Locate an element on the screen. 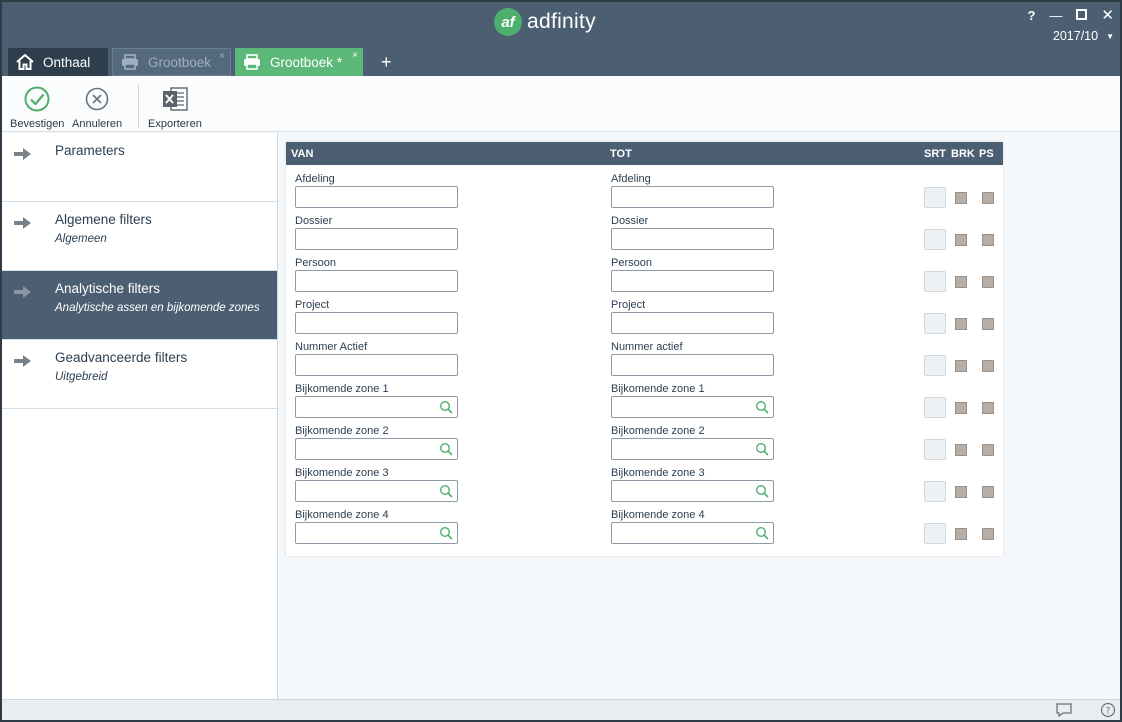  close-button: ✕ is located at coordinates (1107, 15).